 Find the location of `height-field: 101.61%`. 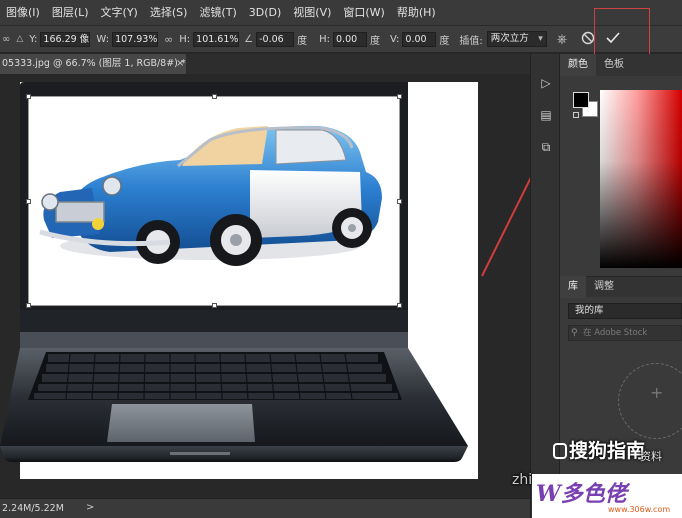

height-field: 101.61% is located at coordinates (216, 39).